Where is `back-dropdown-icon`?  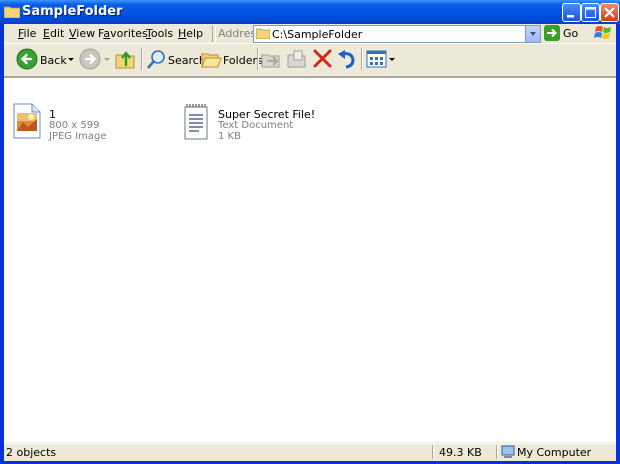 back-dropdown-icon is located at coordinates (71, 59).